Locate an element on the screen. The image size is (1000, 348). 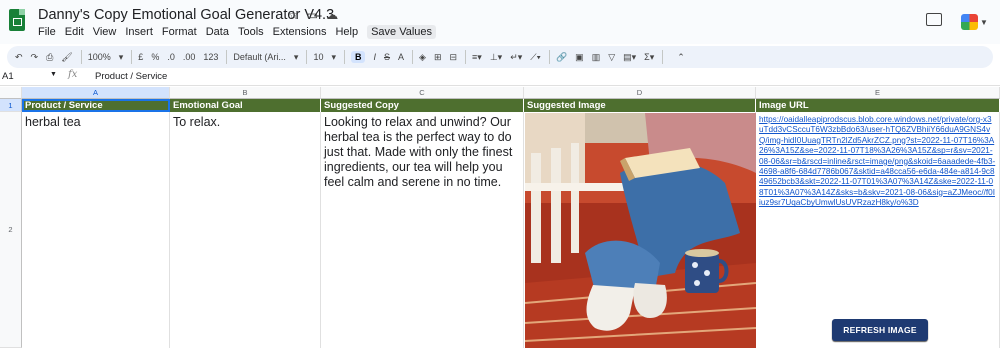
menu-extensions: Extensions is located at coordinates (300, 32).